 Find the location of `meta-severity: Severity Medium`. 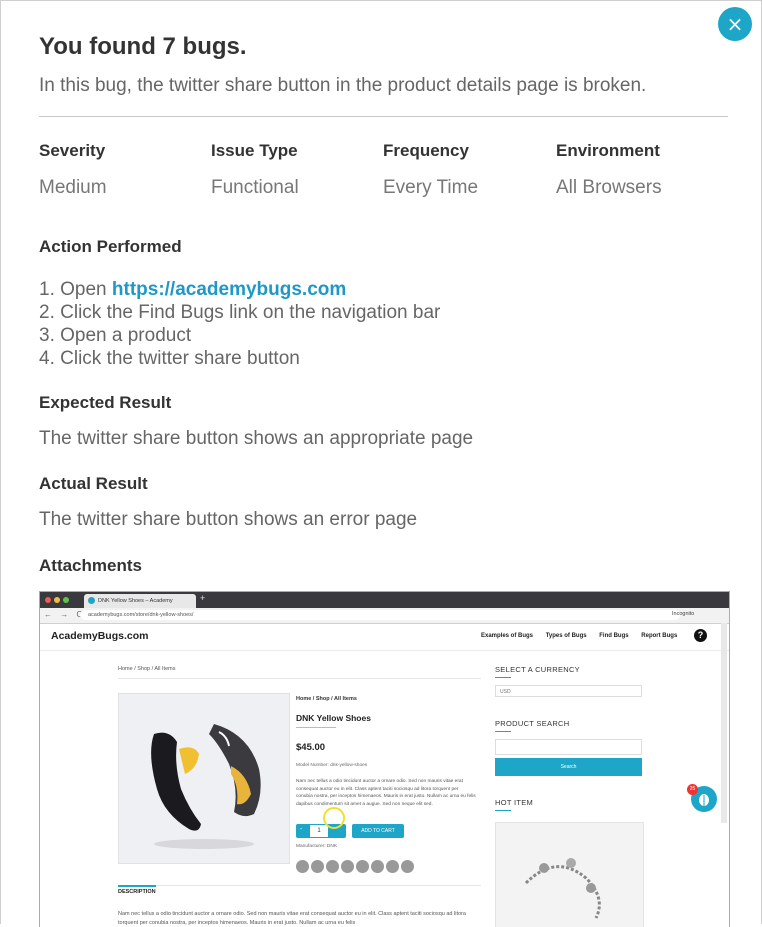

meta-severity: Severity Medium is located at coordinates (124, 170).